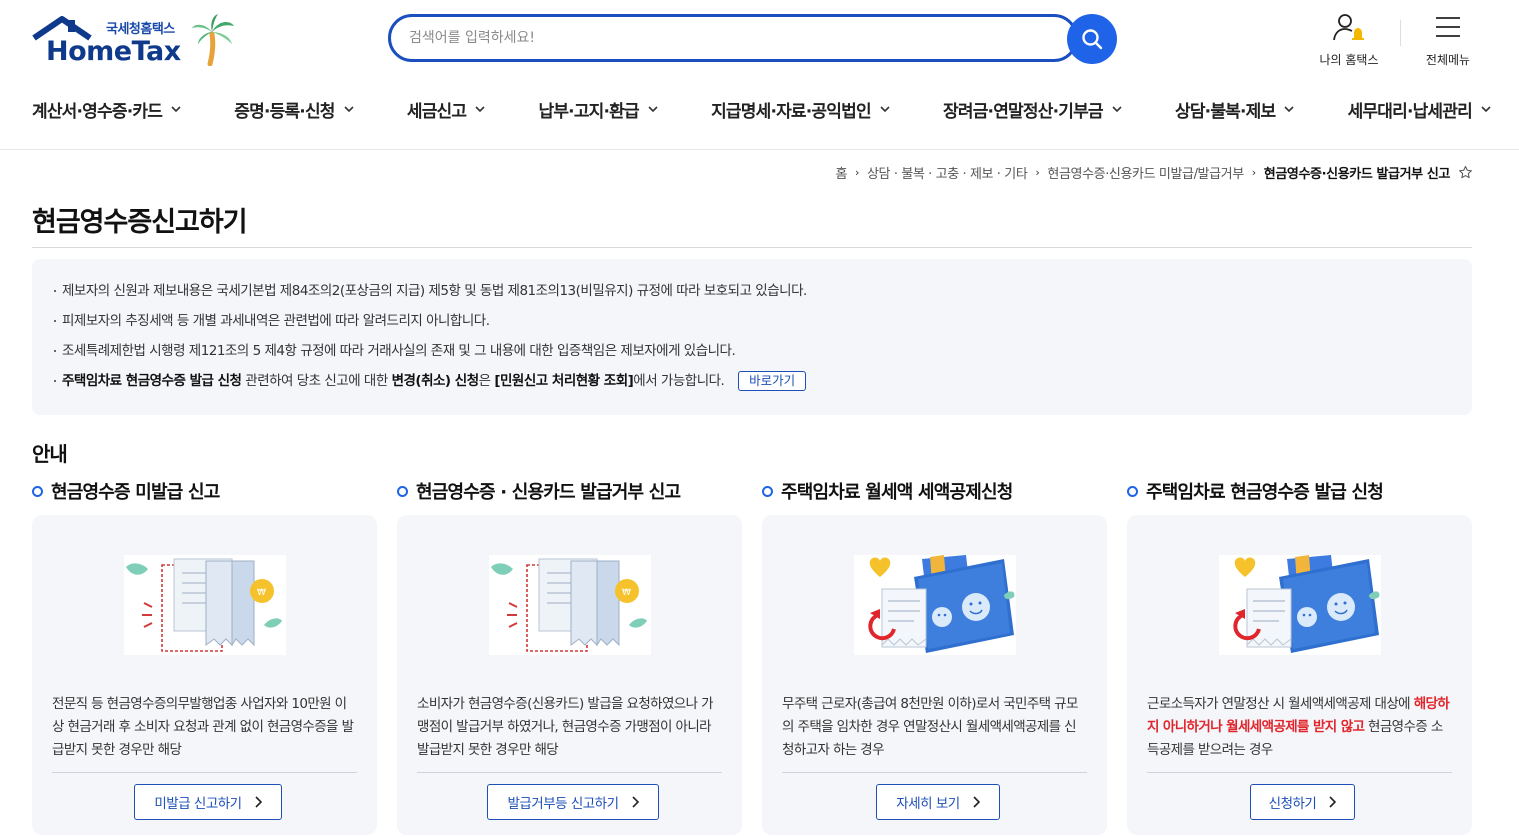 The image size is (1519, 837). What do you see at coordinates (573, 802) in the screenshot?
I see `refusal-report-button: 발급거부등 신고하기` at bounding box center [573, 802].